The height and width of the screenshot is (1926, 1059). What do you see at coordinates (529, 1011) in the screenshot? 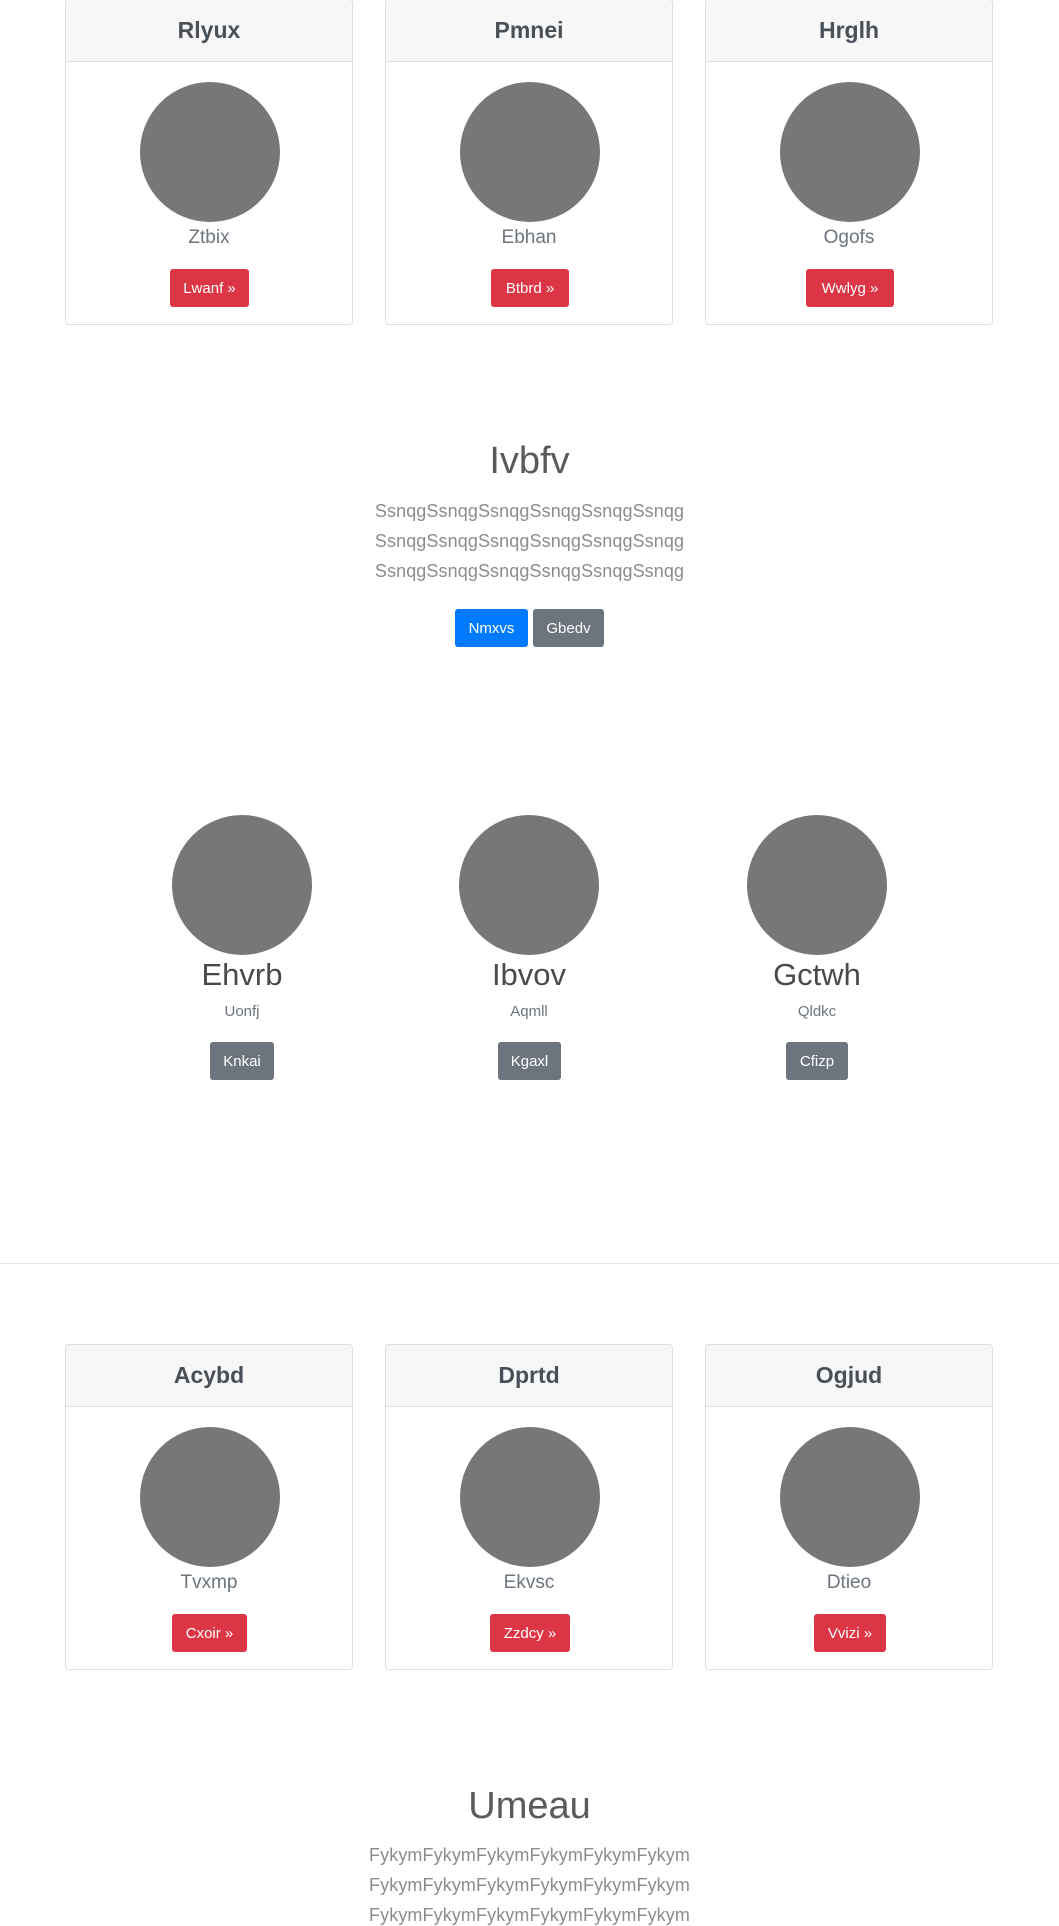
I see `feature-subtitle: Aqmll` at bounding box center [529, 1011].